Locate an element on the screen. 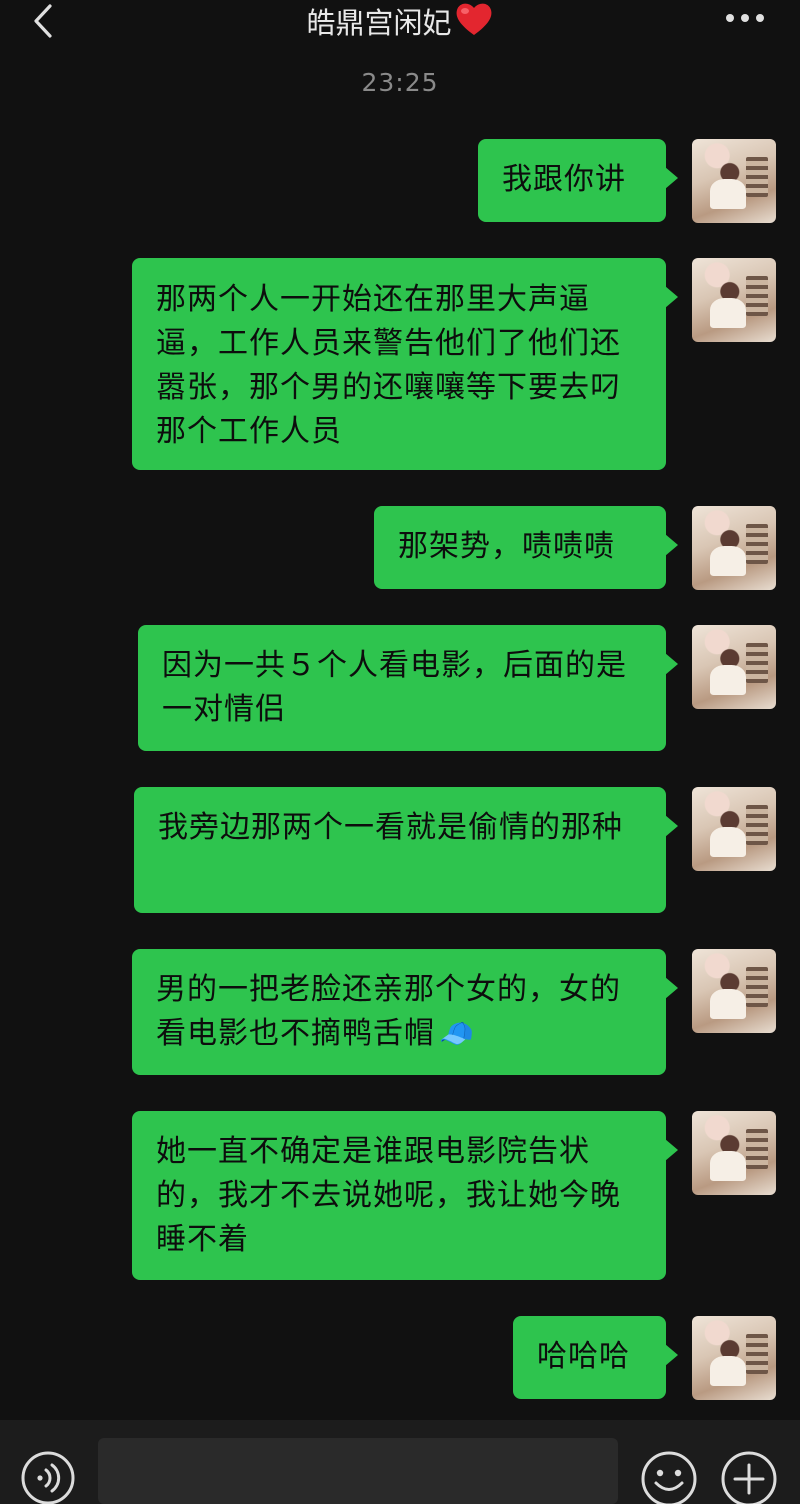 This screenshot has width=800, height=1504. message-text: 那架势，啧啧啧 is located at coordinates (506, 546).